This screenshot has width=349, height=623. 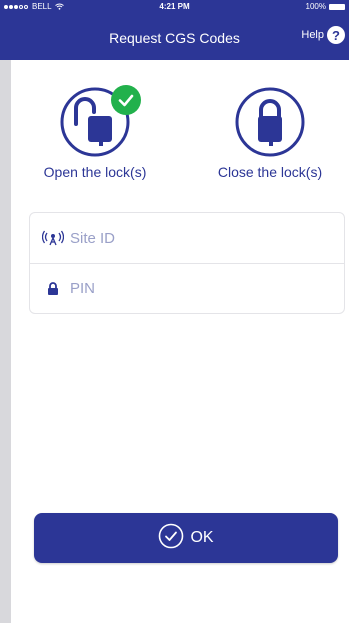 I want to click on credentials-form, so click(x=187, y=263).